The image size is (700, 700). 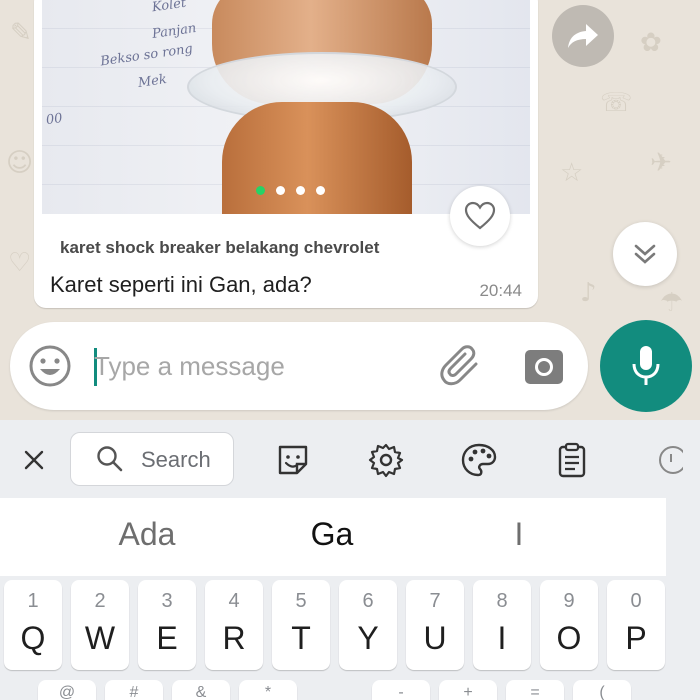 I want to click on mic-icon, so click(x=646, y=365).